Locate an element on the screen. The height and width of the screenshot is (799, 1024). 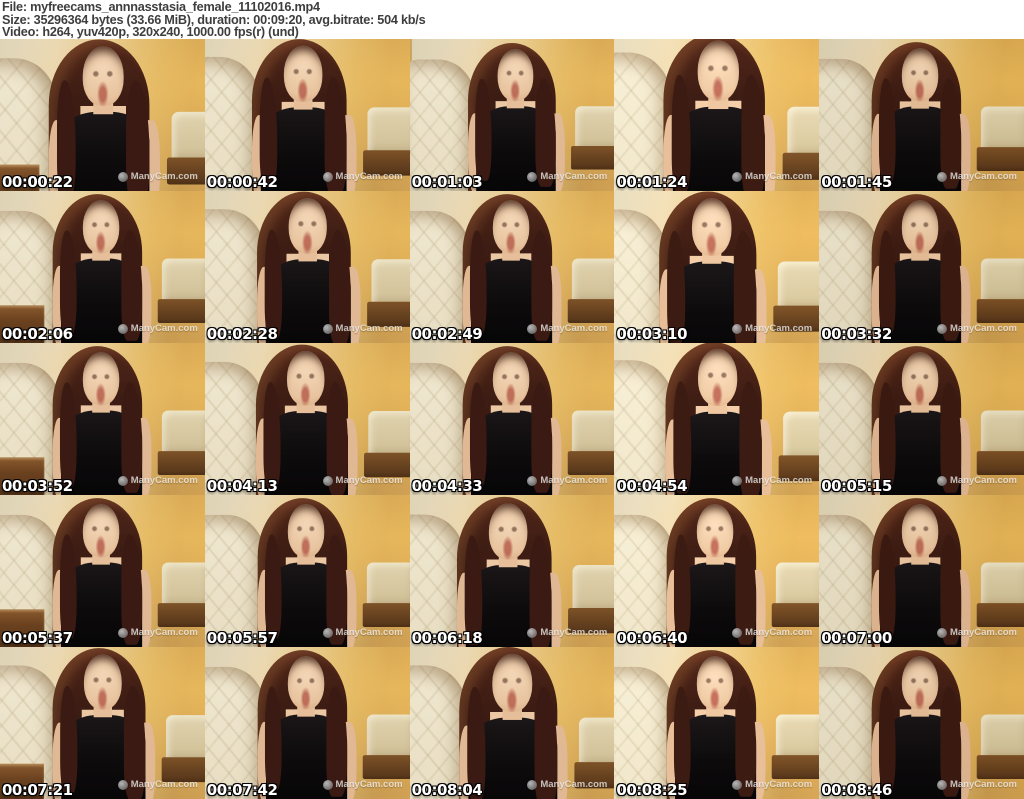
video-thumbnail: 00:08:25 ManyCam.com is located at coordinates (717, 723).